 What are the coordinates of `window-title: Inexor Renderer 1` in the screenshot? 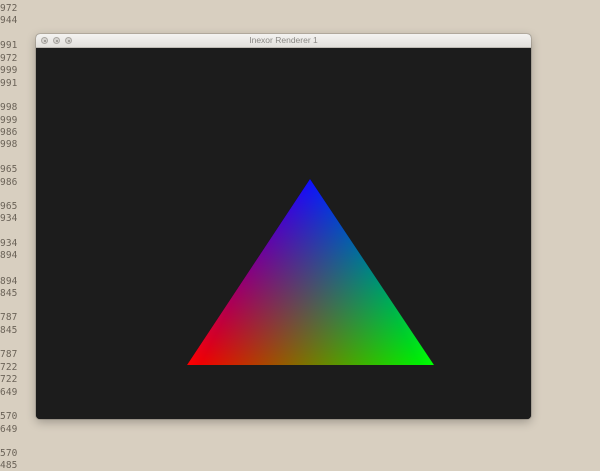 It's located at (283, 40).